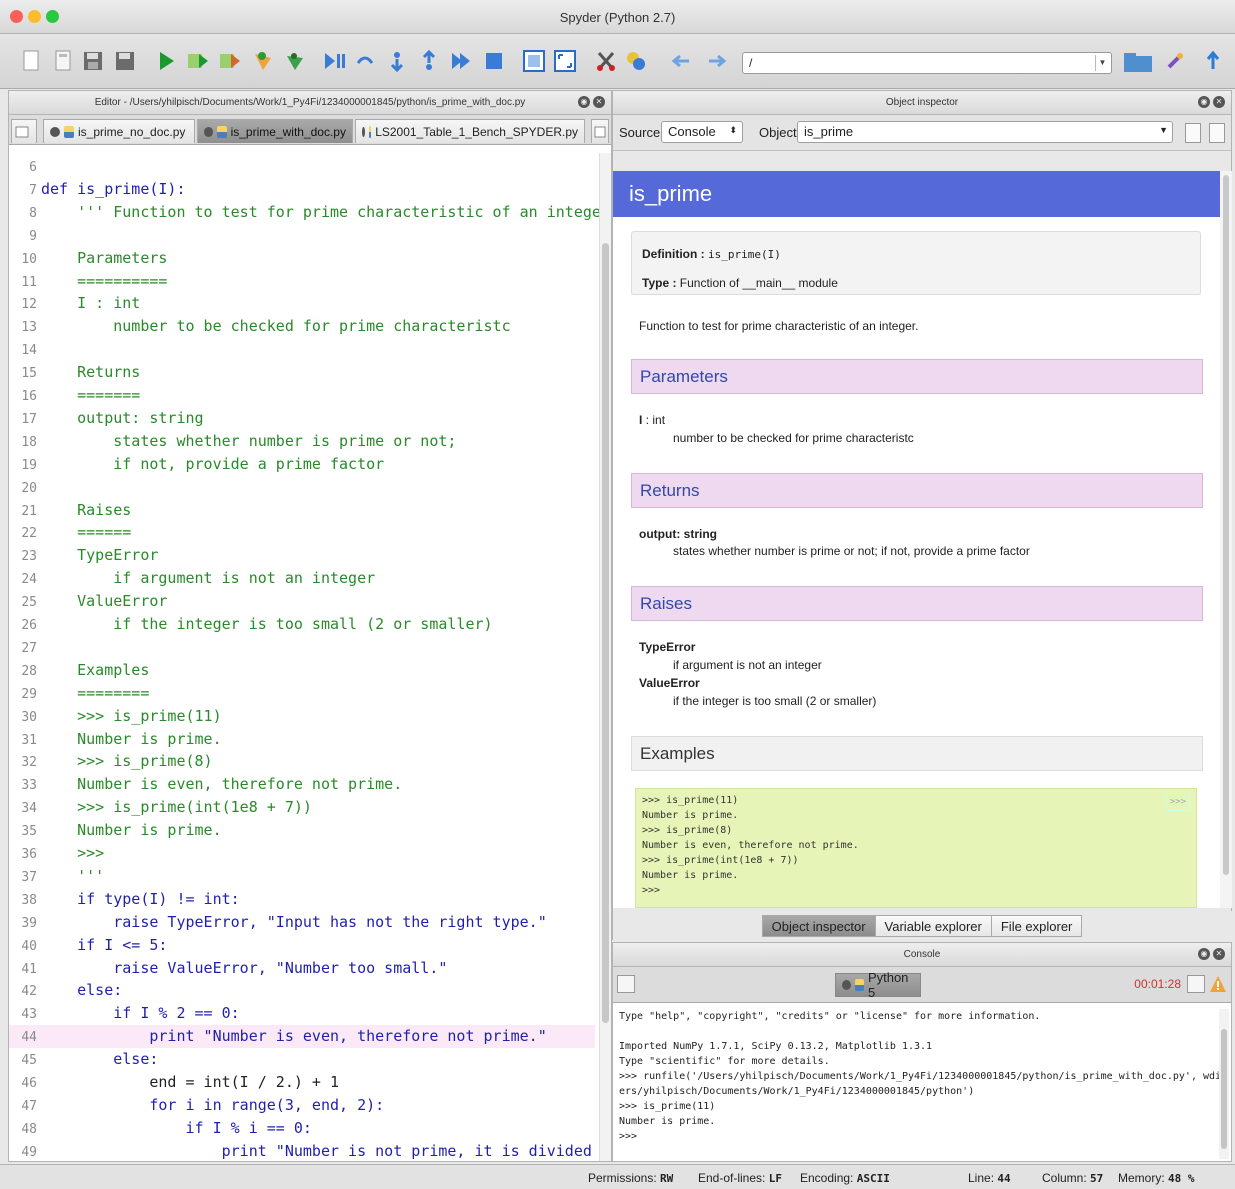  What do you see at coordinates (1175, 61) in the screenshot?
I see `parent-dir-icon` at bounding box center [1175, 61].